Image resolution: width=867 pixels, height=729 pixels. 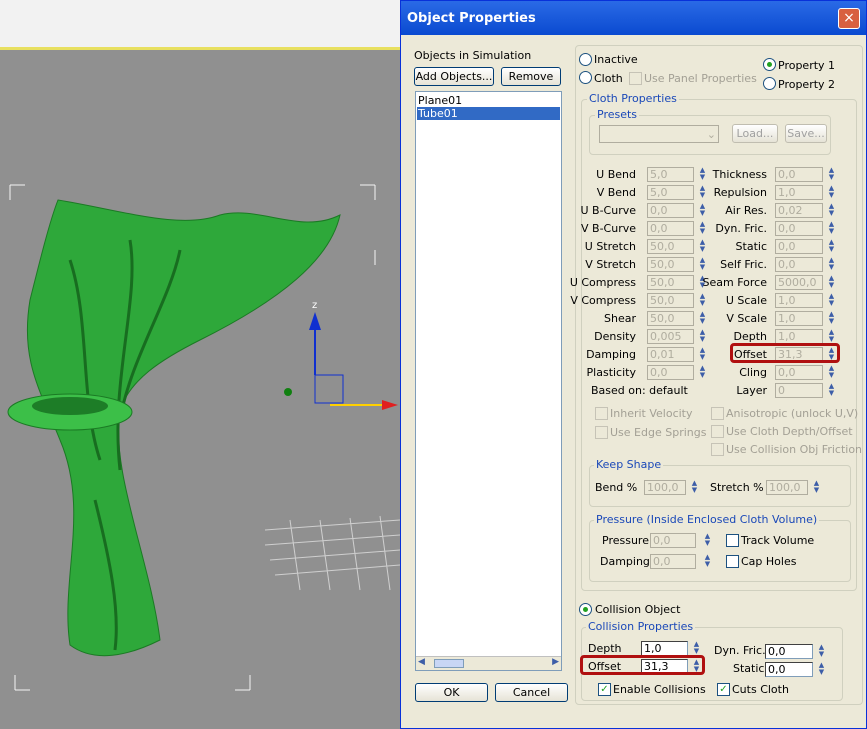 I want to click on cloth-plasticity-input: 0,0, so click(x=670, y=372).